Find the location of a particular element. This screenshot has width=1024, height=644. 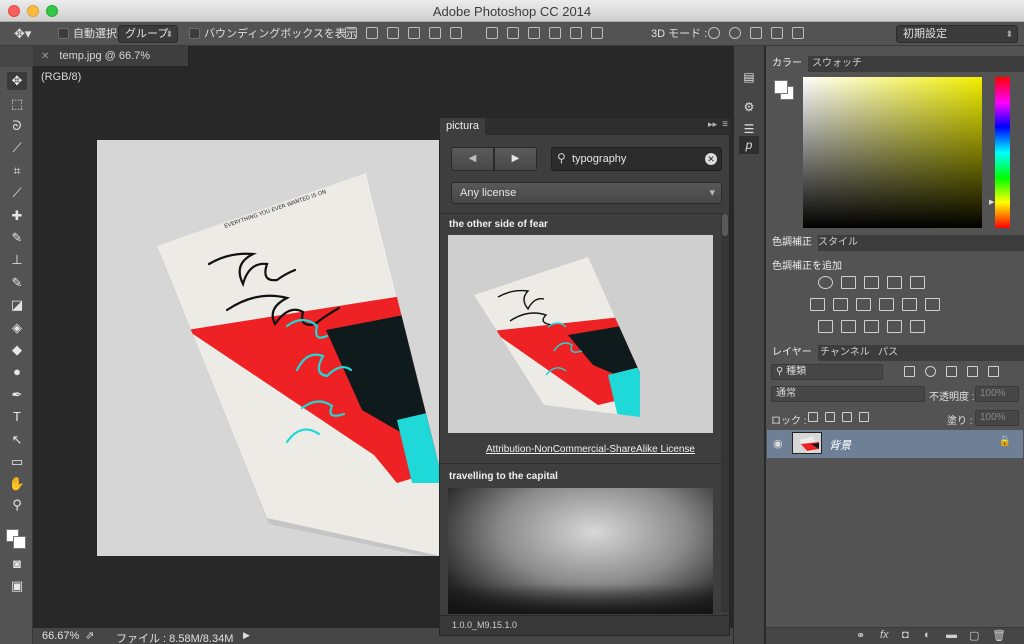

align-right-icon is located at coordinates (456, 33).